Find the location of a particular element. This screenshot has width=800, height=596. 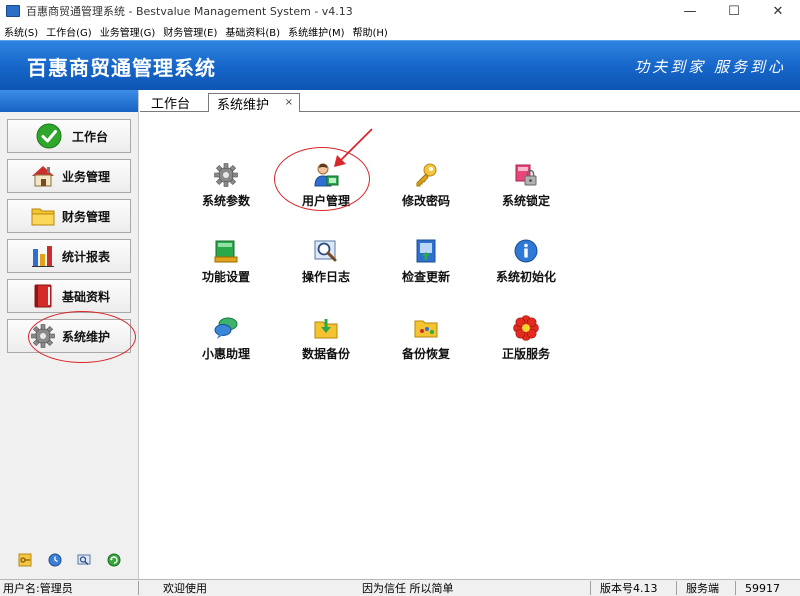

maximize-button: ☐ is located at coordinates (734, 11).